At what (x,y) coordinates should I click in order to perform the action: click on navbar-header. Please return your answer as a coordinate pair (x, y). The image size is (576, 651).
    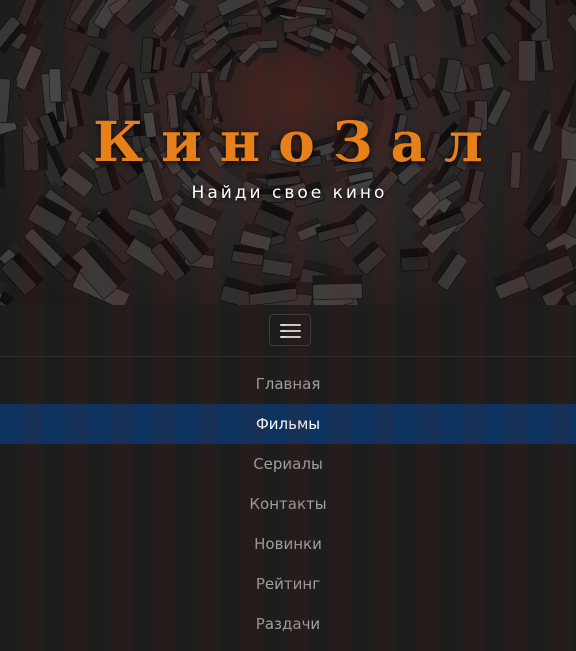
    Looking at the image, I should click on (288, 331).